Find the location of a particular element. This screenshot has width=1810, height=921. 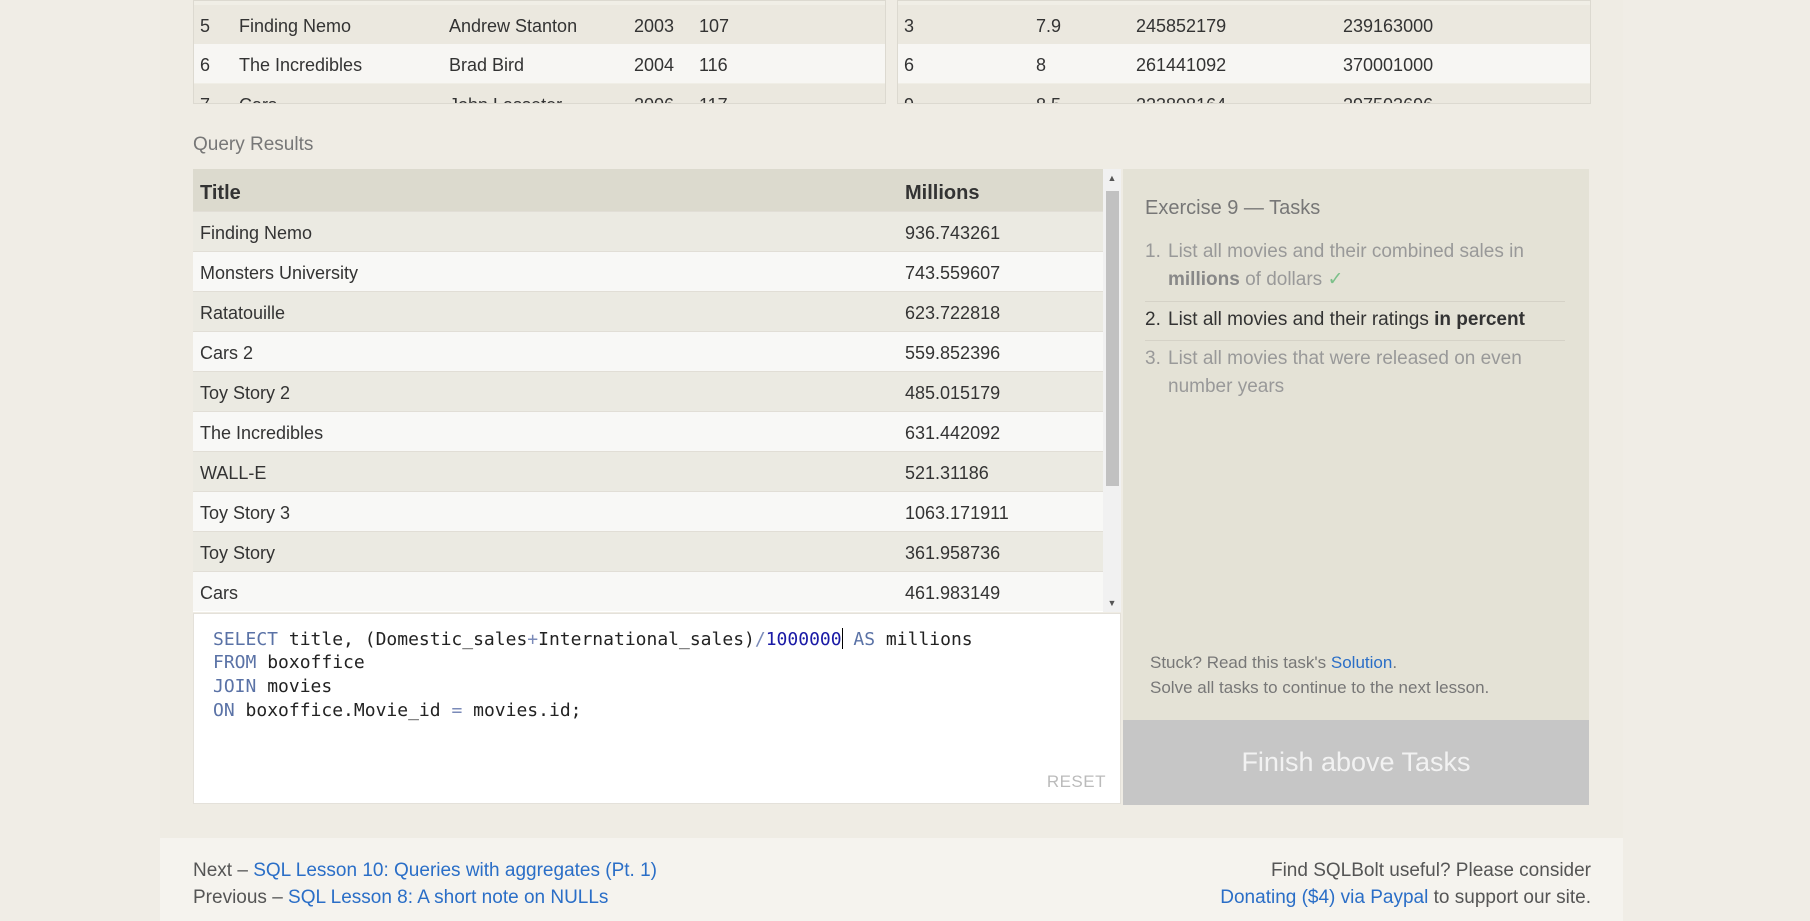

cell-title: WALL-E is located at coordinates (233, 473).